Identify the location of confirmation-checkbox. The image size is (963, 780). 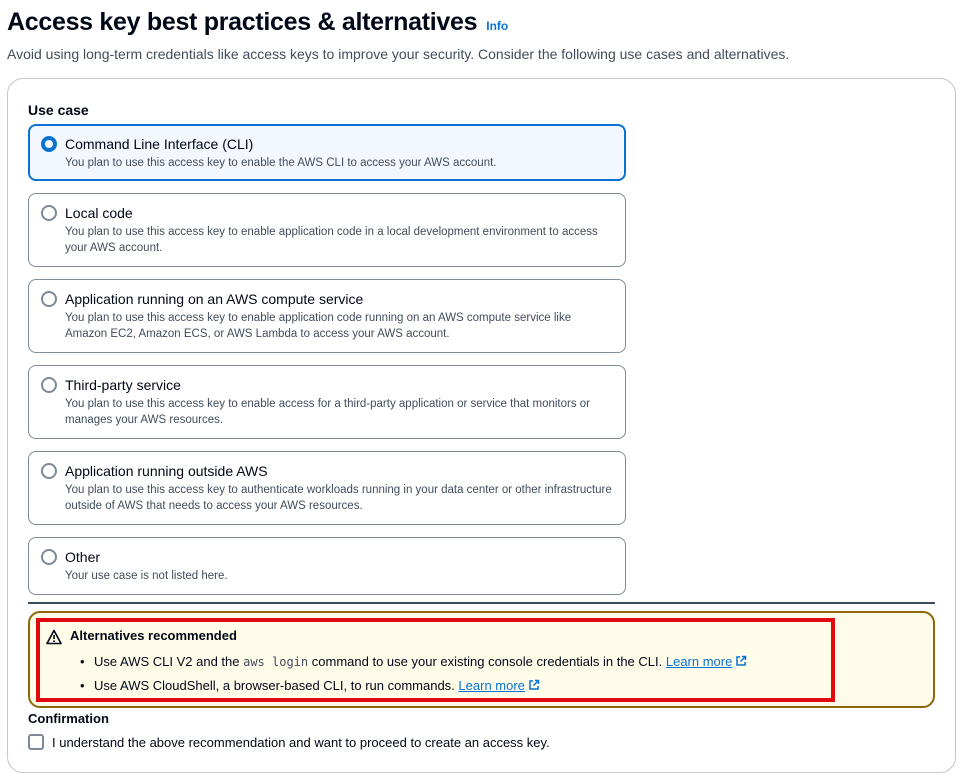
(36, 742).